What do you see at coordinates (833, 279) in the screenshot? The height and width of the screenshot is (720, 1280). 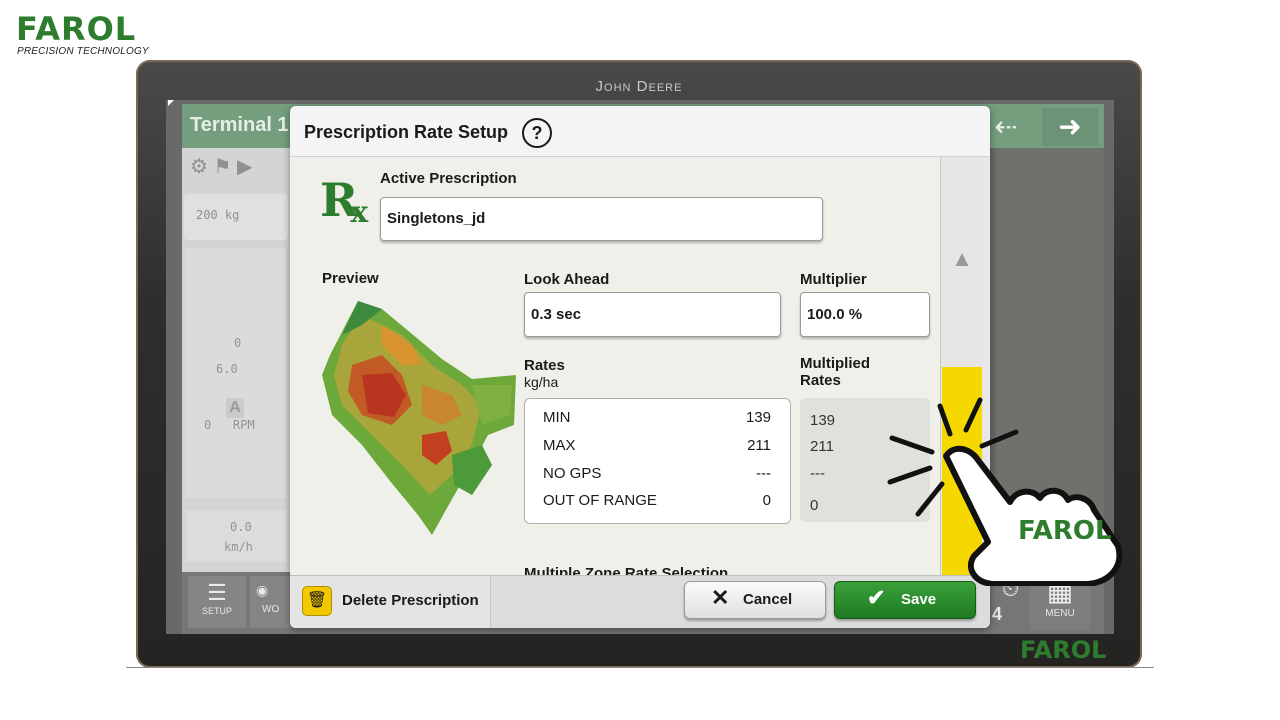 I see `multiplier-label: Multiplier` at bounding box center [833, 279].